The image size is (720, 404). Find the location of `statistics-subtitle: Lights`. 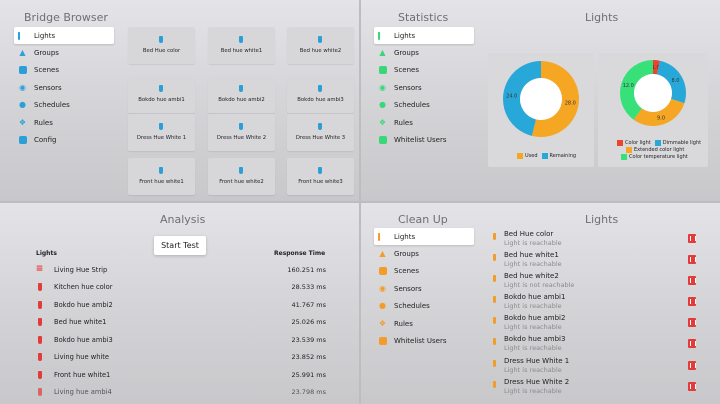

statistics-subtitle: Lights is located at coordinates (602, 17).